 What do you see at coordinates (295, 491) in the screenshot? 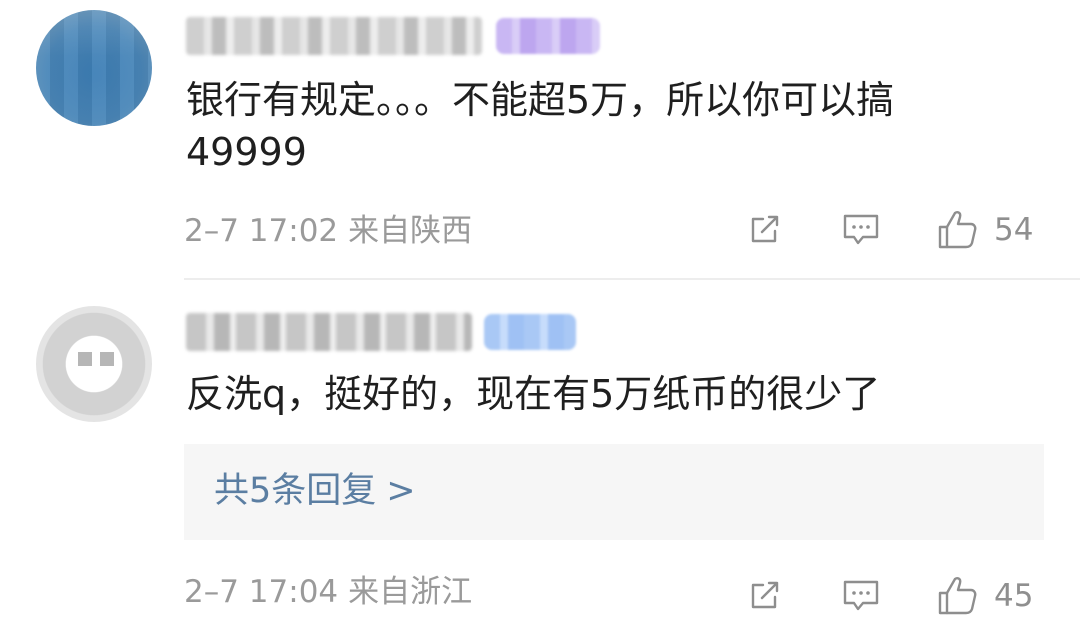
I see `replies-label: 共5条回复` at bounding box center [295, 491].